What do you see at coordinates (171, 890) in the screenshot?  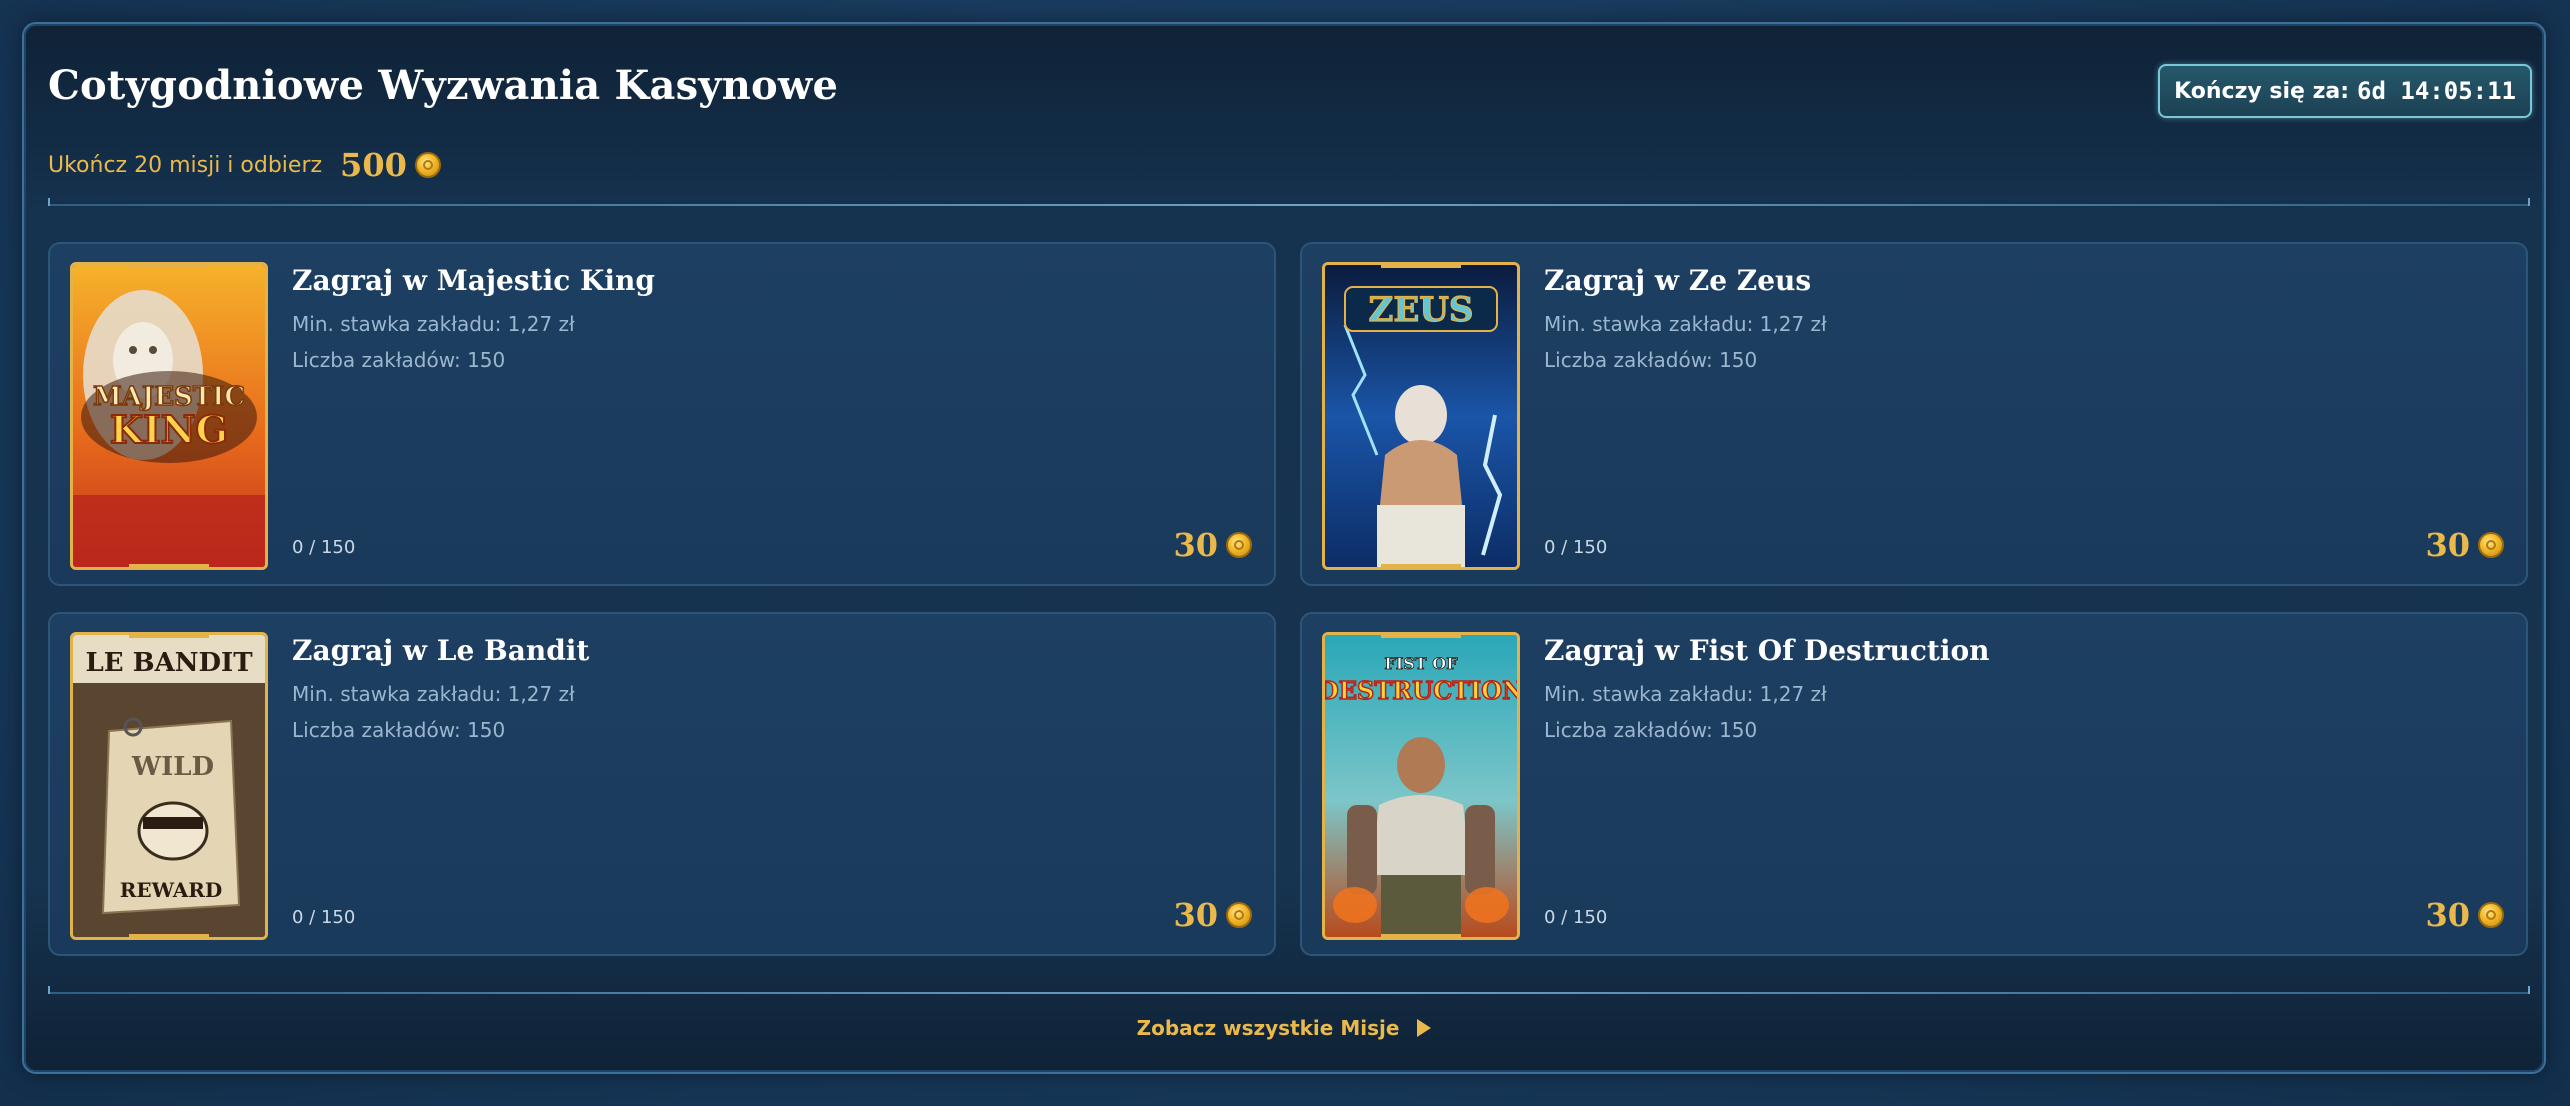 I see `thumb-text-reward: REWARD` at bounding box center [171, 890].